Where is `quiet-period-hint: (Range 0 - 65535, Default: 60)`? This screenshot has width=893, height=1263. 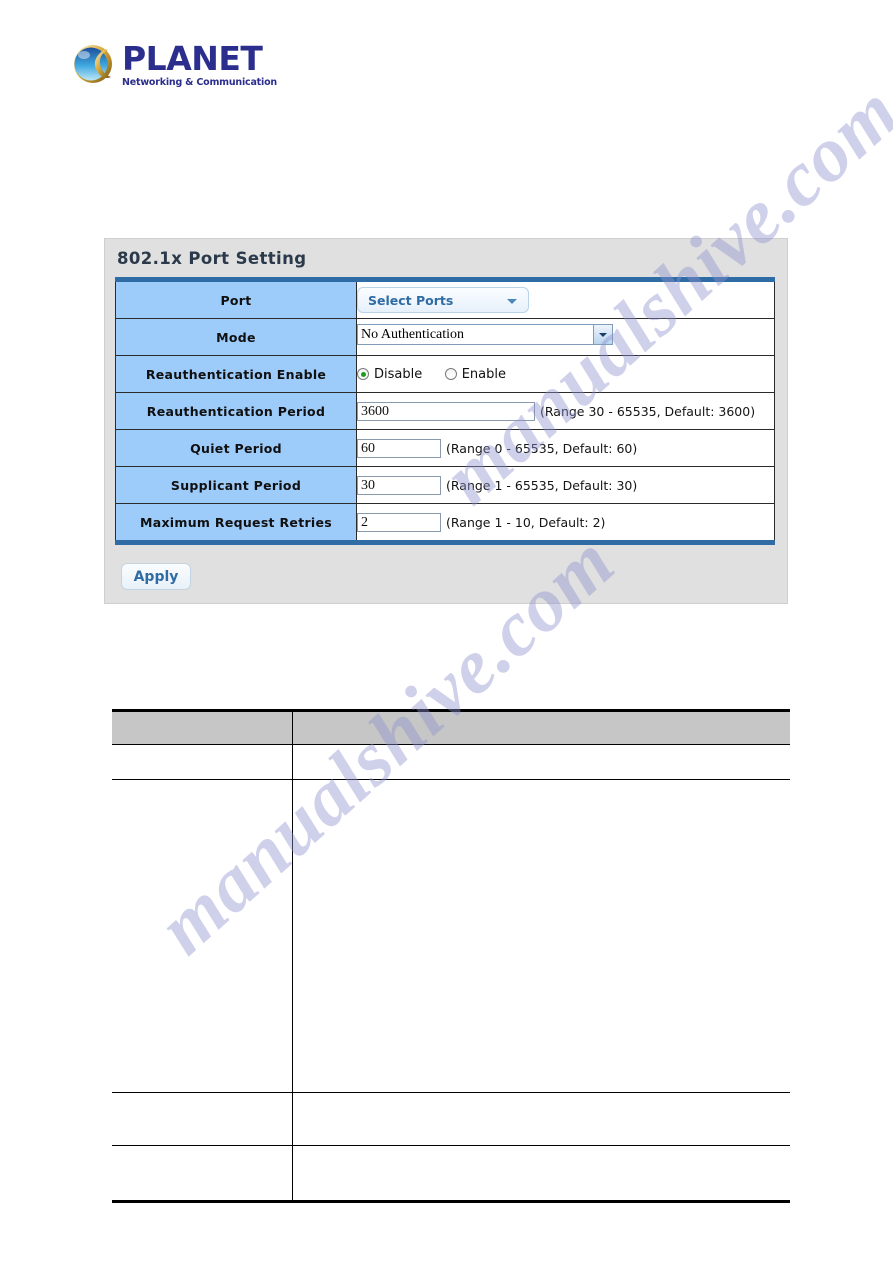
quiet-period-hint: (Range 0 - 65535, Default: 60) is located at coordinates (542, 448).